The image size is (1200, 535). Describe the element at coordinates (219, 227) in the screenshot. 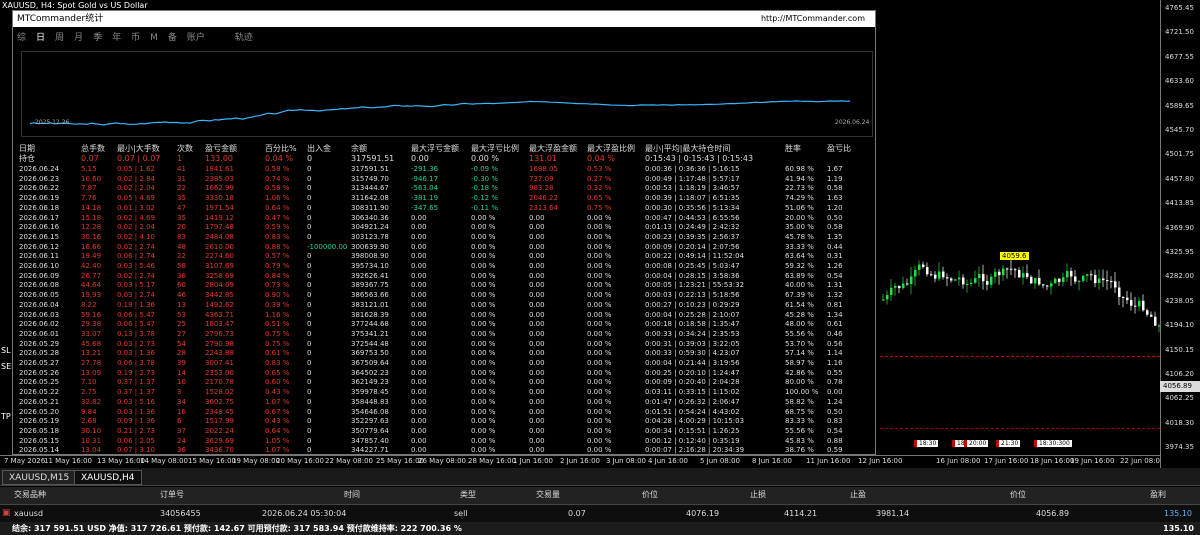

I see `stats-cell: 1797.48` at that location.